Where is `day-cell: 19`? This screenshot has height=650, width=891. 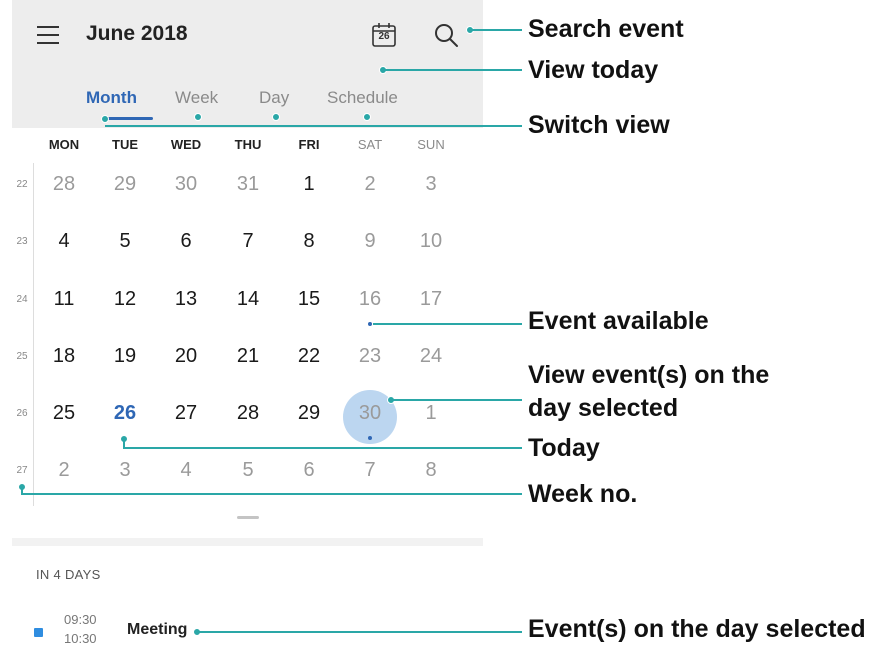 day-cell: 19 is located at coordinates (125, 356).